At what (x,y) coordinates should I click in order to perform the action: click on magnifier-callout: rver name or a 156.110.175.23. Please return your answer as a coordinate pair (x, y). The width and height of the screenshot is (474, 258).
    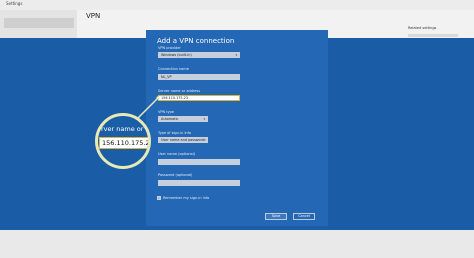
    Looking at the image, I should click on (123, 141).